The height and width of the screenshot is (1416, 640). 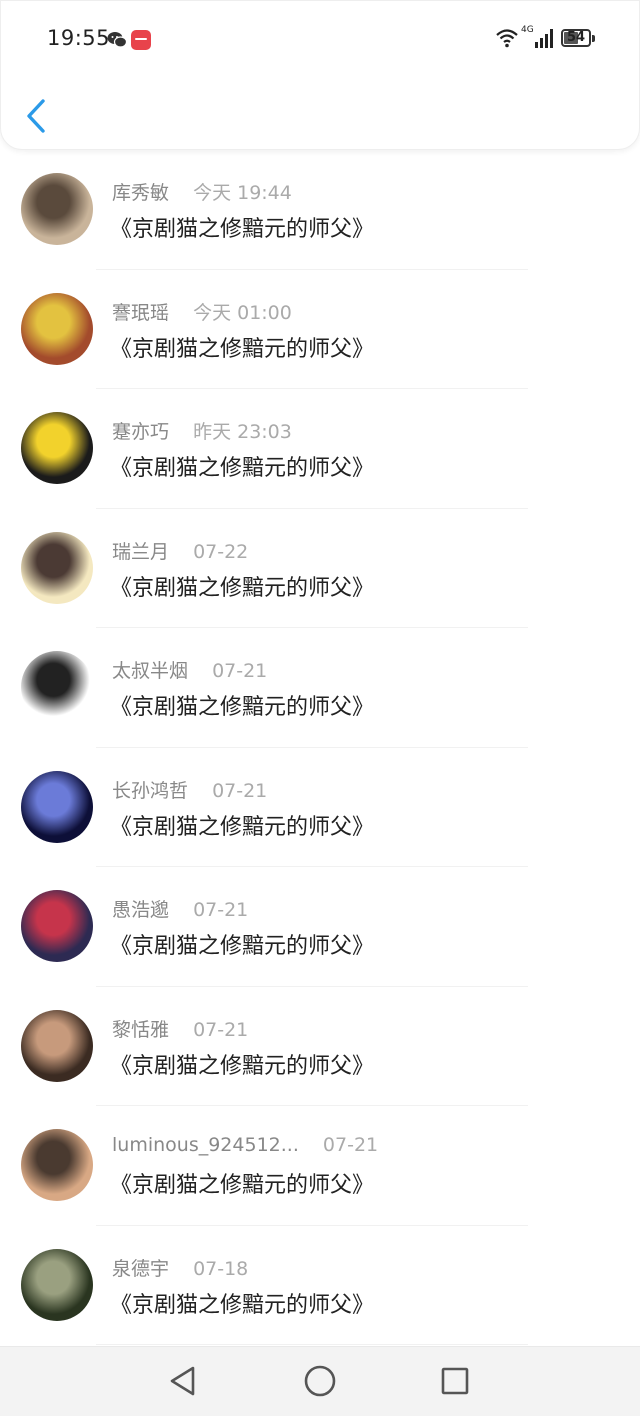 What do you see at coordinates (544, 38) in the screenshot?
I see `signal-icon` at bounding box center [544, 38].